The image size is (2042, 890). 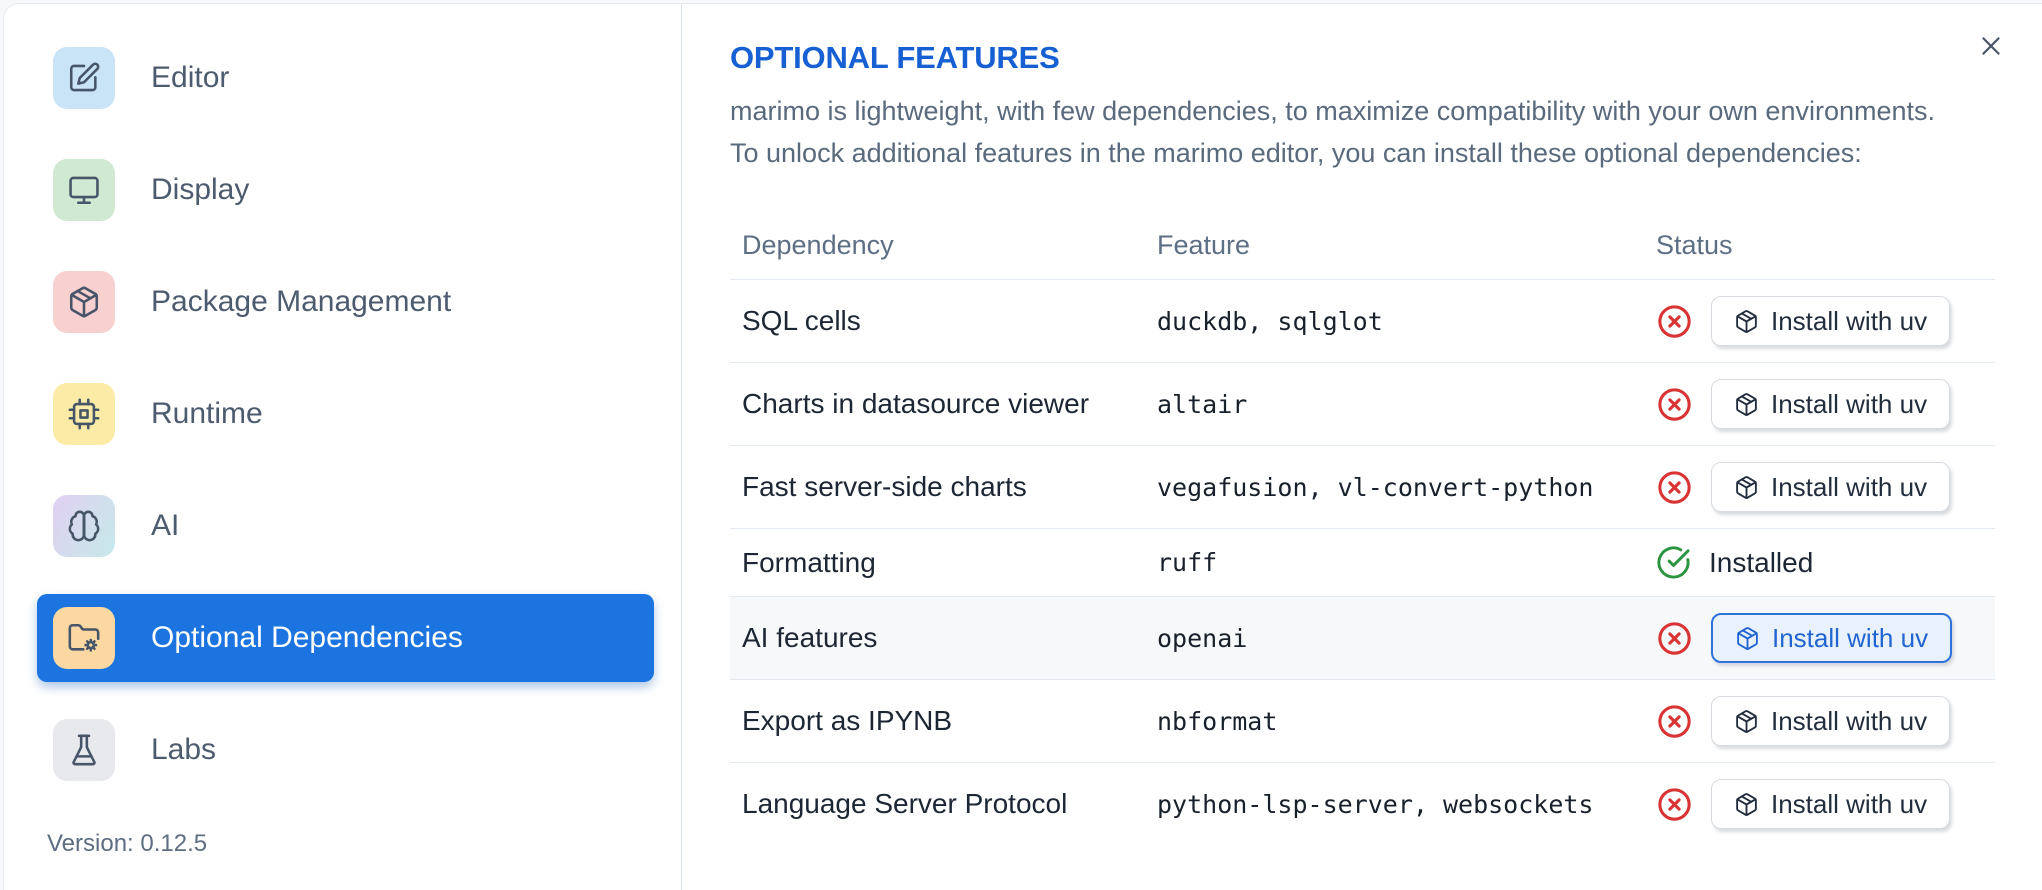 What do you see at coordinates (207, 413) in the screenshot?
I see `sidebar-item-label: Runtime` at bounding box center [207, 413].